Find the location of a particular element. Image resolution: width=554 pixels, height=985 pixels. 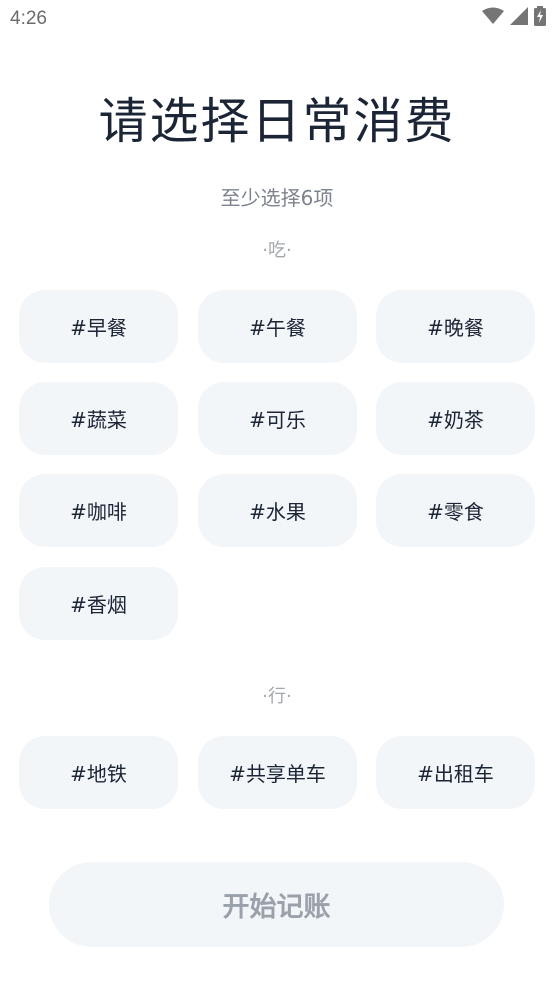

tag-coffee: #咖啡 is located at coordinates (98, 510).